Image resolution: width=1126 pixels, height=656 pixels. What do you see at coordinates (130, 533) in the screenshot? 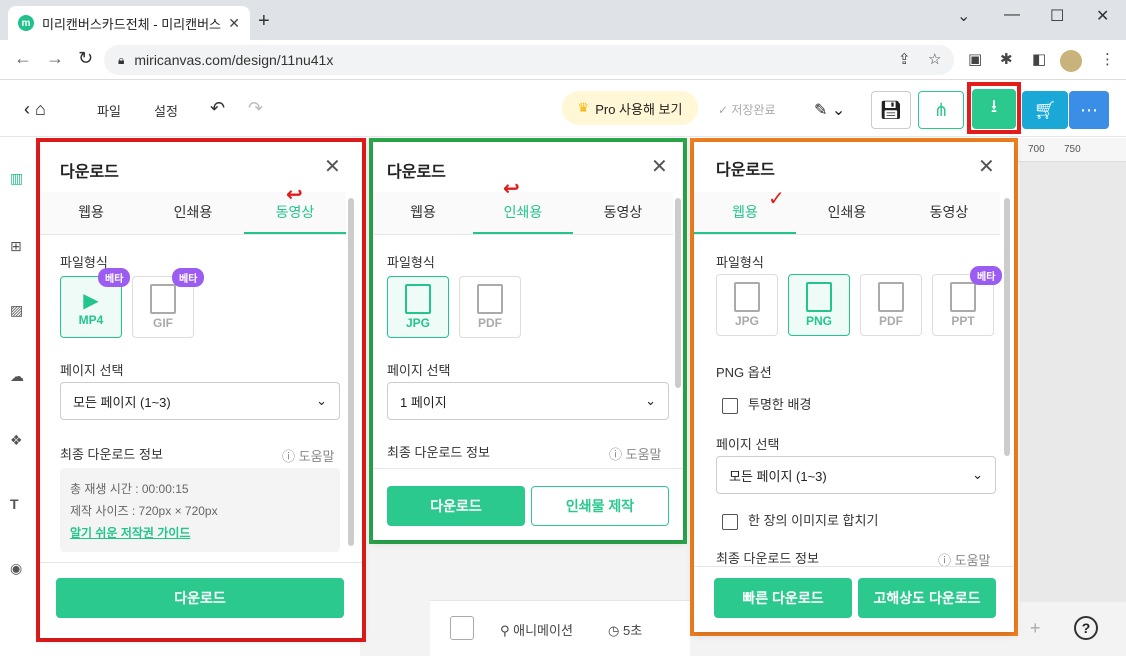
I see `copyright-guide-link: 알기 쉬운 저작권 가이드` at bounding box center [130, 533].